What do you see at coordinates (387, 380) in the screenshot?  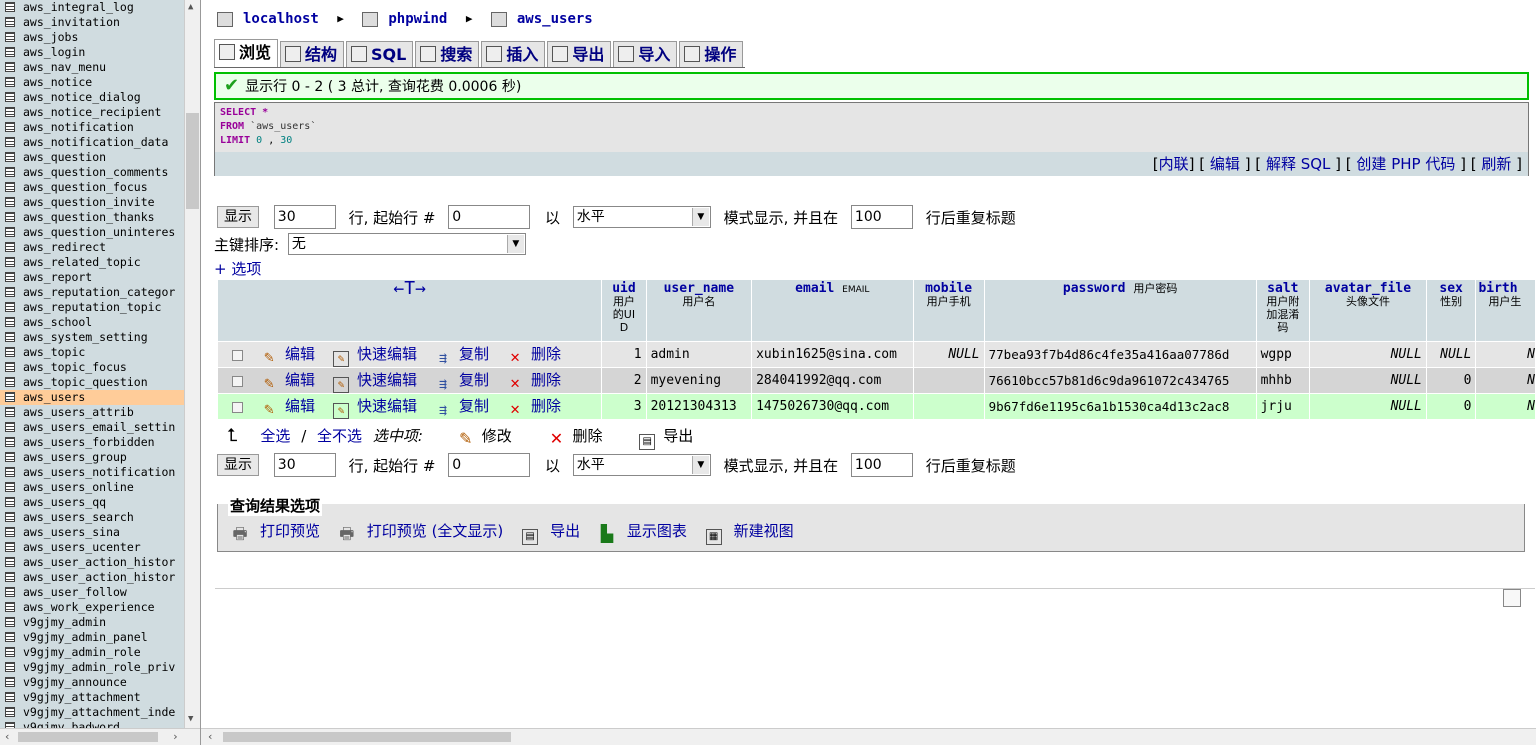 I see `quick-edit-link: 快速编辑` at bounding box center [387, 380].